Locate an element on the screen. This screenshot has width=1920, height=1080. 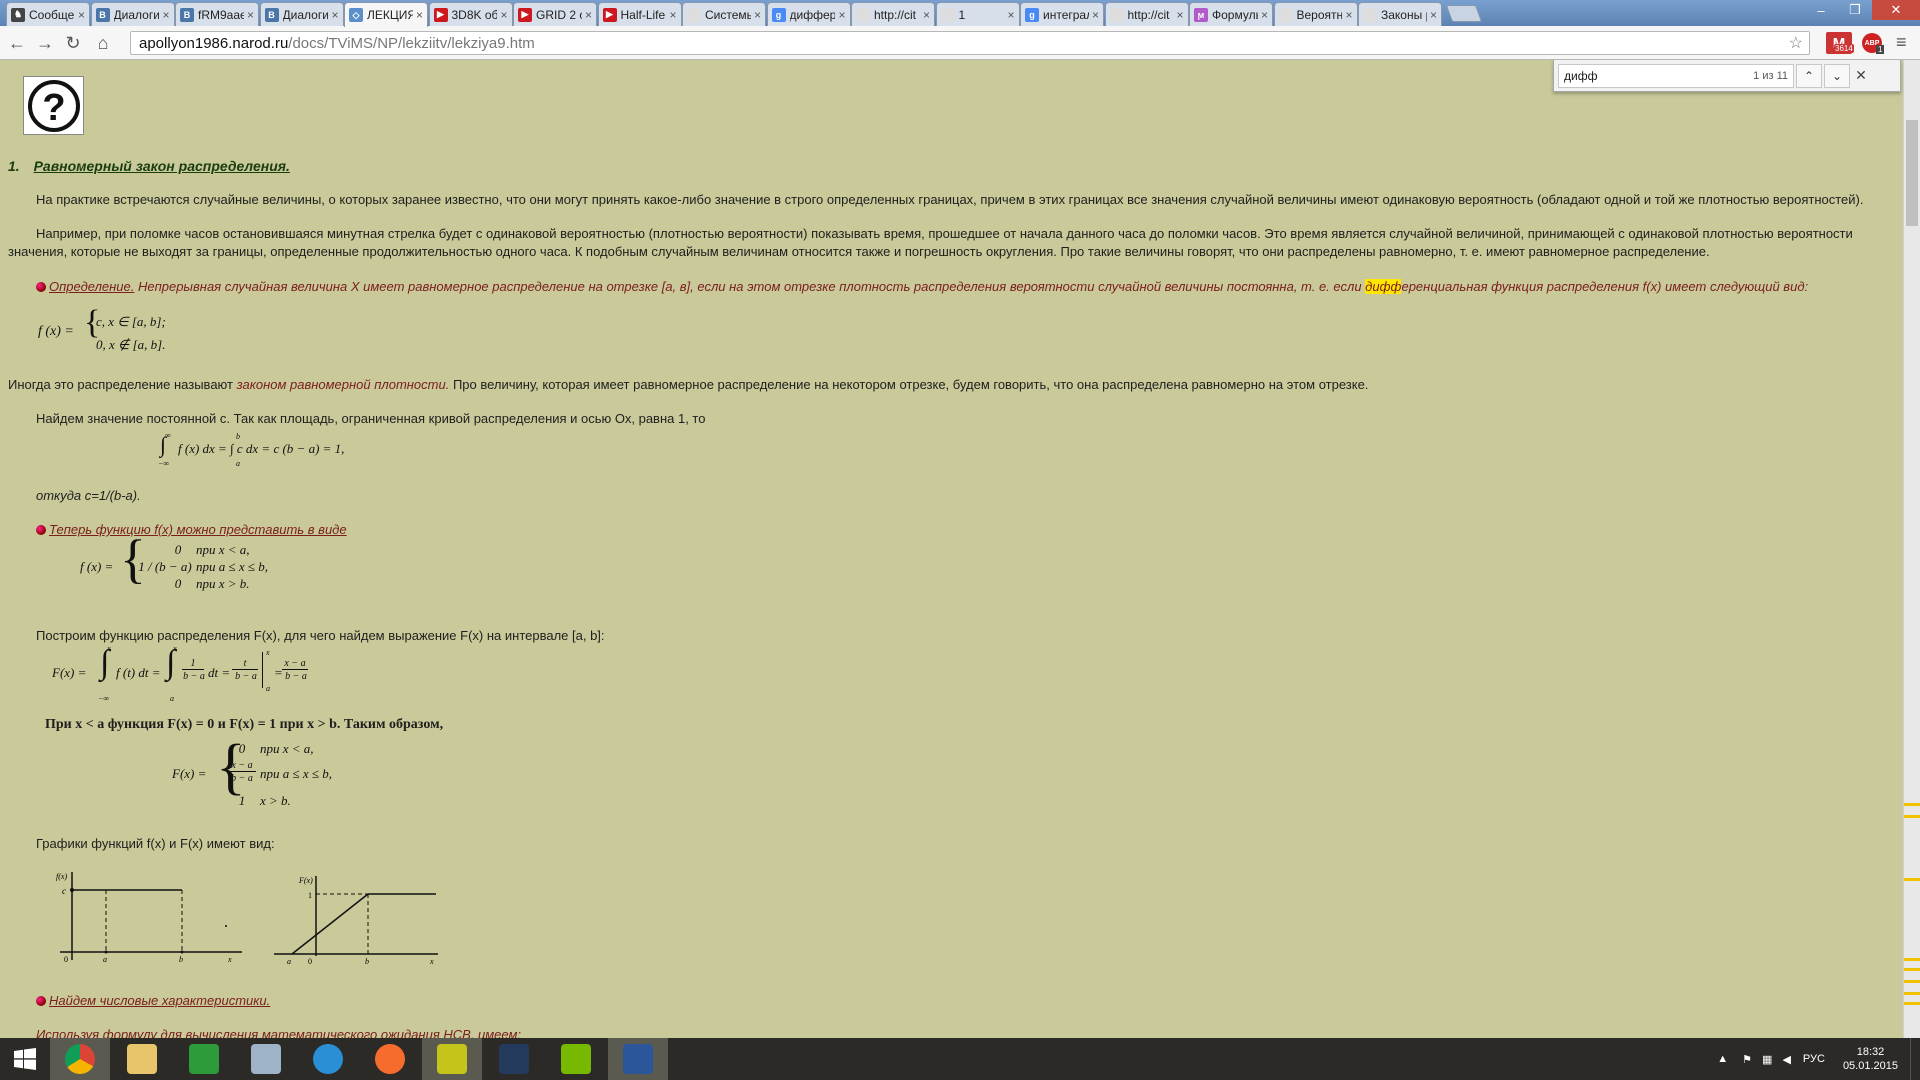
eval-bar is located at coordinates (262, 670).